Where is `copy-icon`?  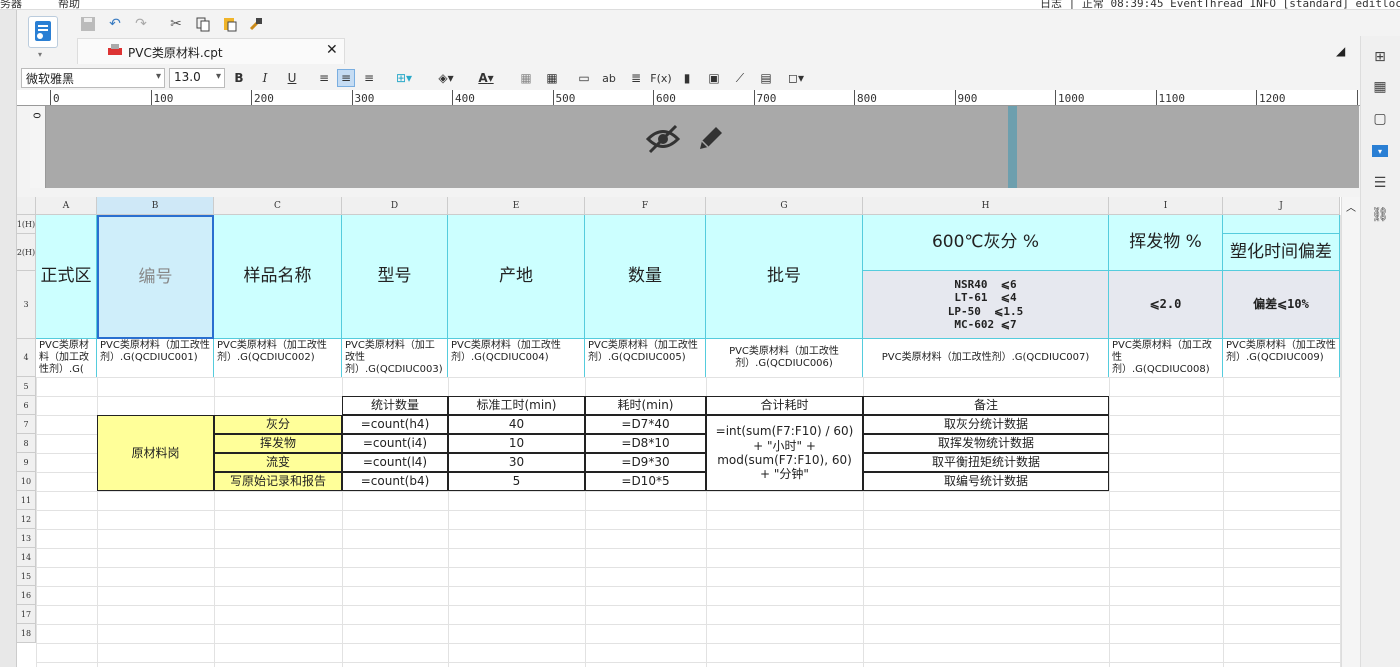 copy-icon is located at coordinates (203, 24).